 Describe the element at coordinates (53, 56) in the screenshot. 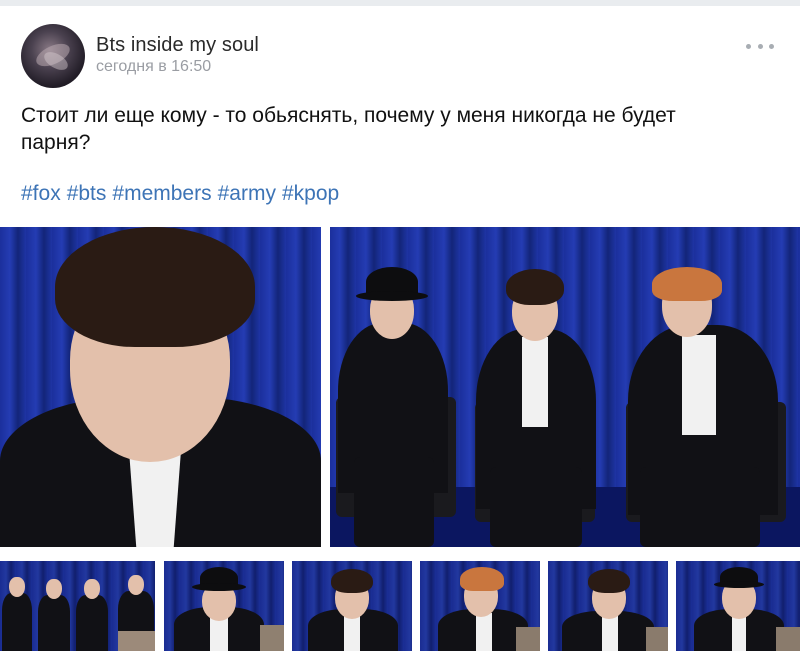

I see `author-avatar` at that location.